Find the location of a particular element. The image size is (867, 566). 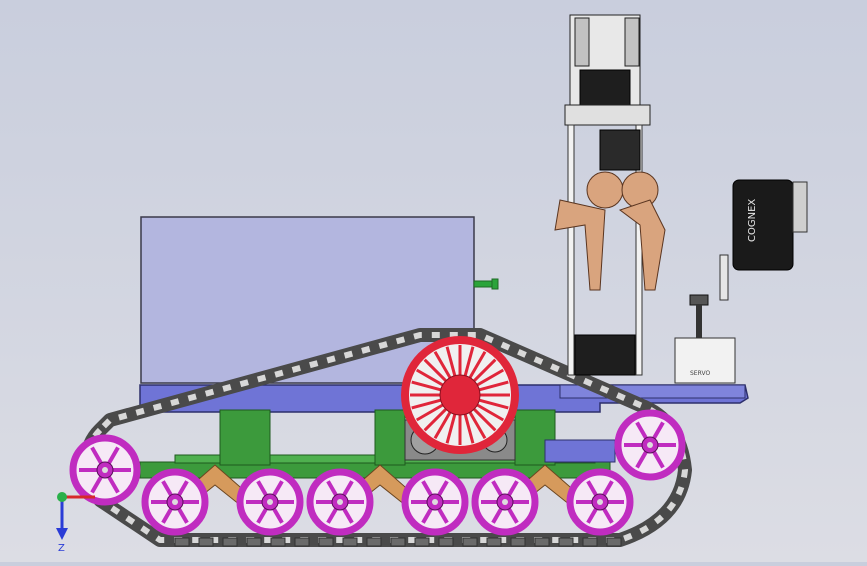

servo-label: SERVO is located at coordinates (700, 373).